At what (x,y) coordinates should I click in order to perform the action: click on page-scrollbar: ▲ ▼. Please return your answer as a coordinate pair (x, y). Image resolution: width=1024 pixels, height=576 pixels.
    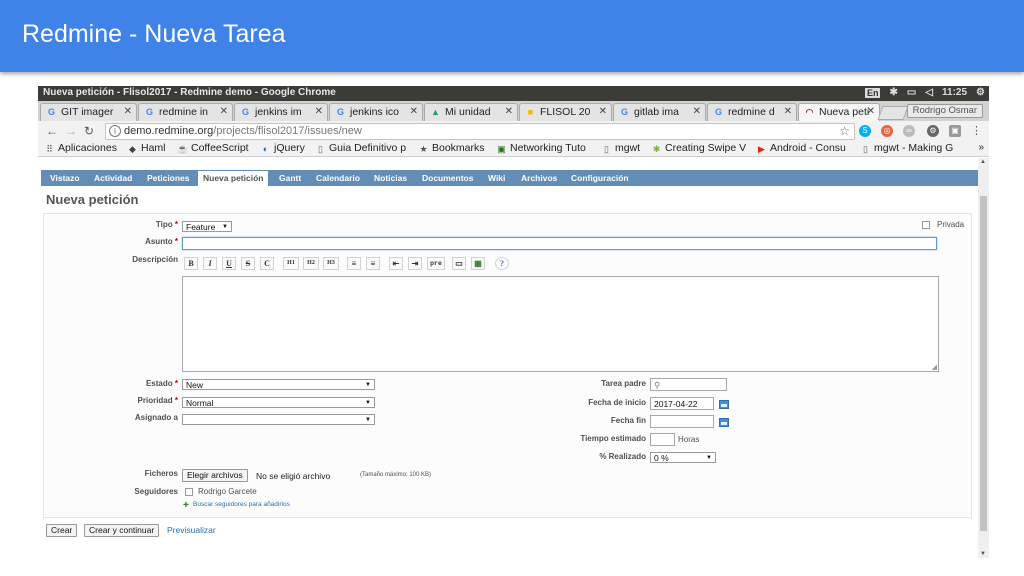
    Looking at the image, I should click on (983, 358).